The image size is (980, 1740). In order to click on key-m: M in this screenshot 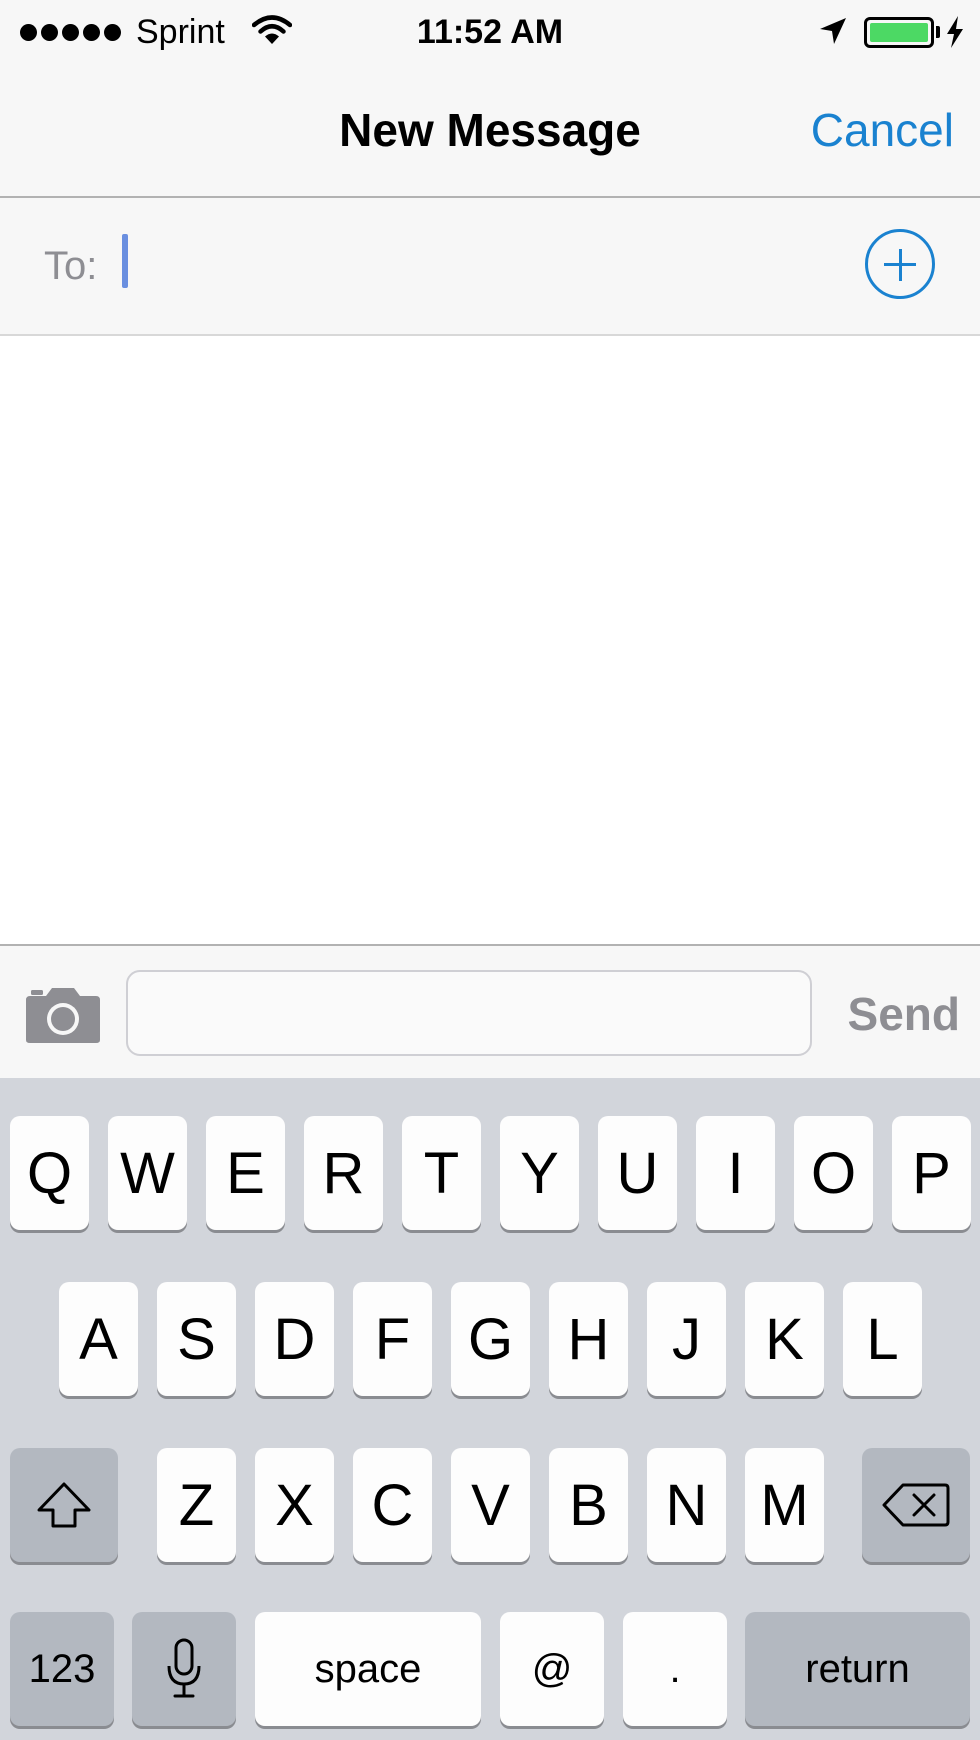, I will do `click(784, 1505)`.